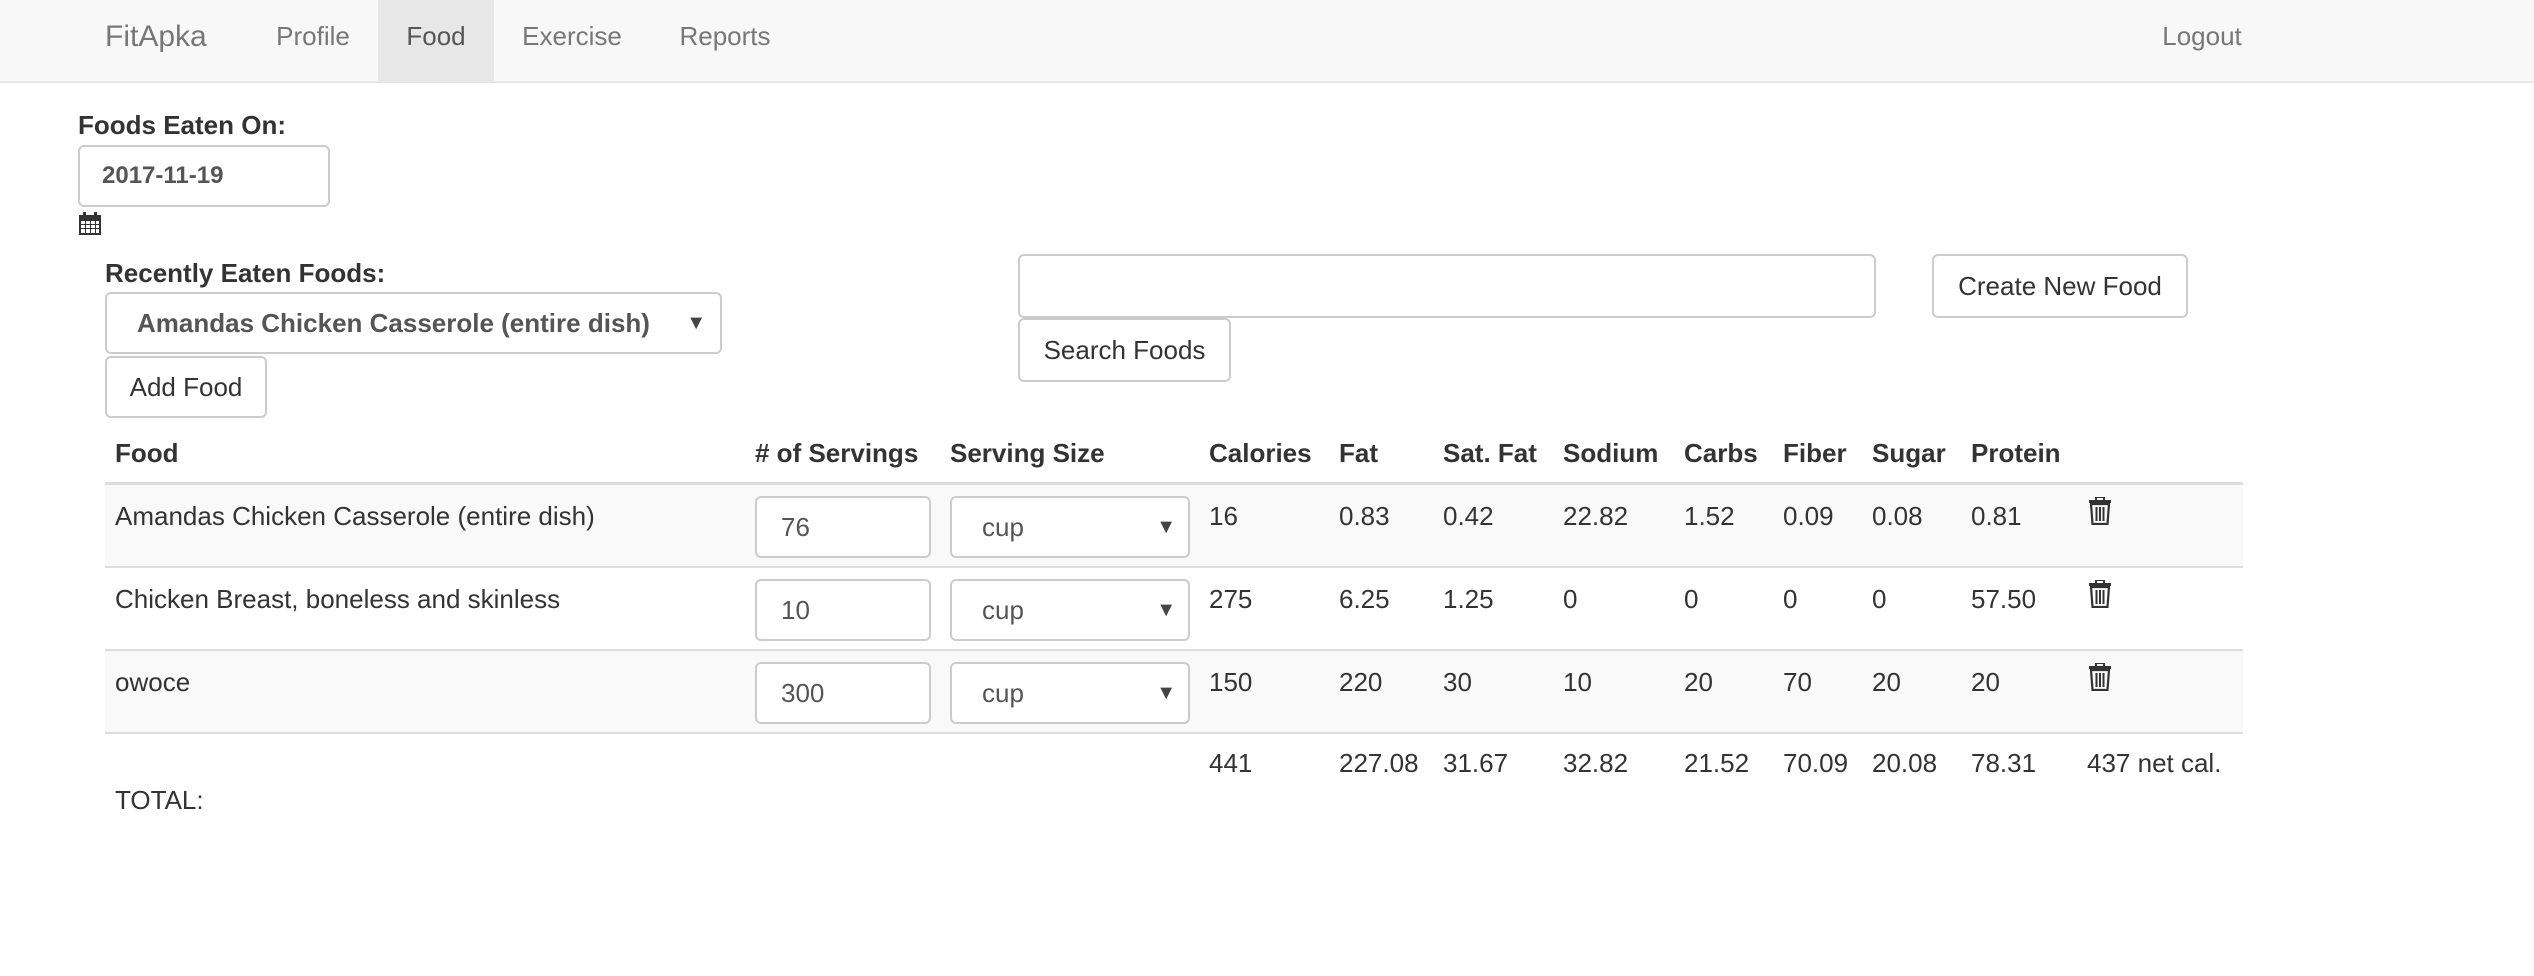 The width and height of the screenshot is (2534, 976). I want to click on food-name: Amandas Chicken Casserole (entire dish), so click(355, 516).